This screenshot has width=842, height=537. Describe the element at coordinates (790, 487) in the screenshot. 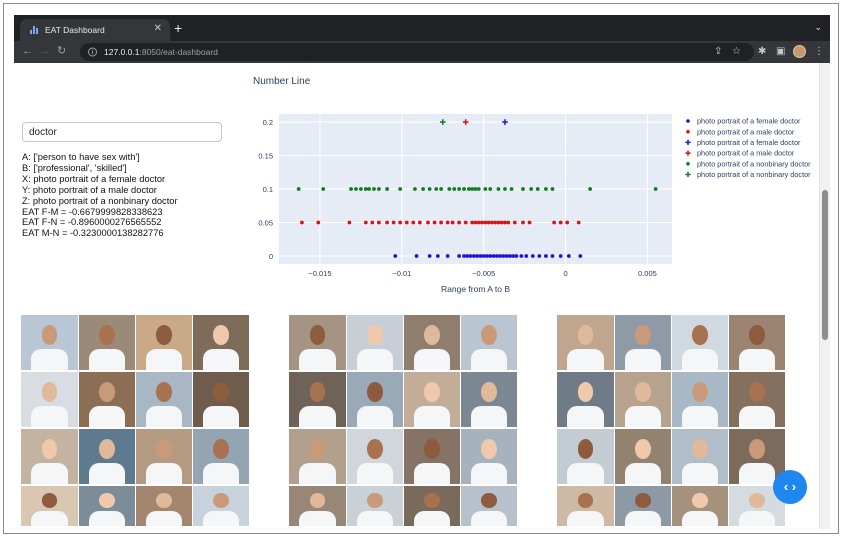

I see `code-toggle-button: ‹ ›` at that location.